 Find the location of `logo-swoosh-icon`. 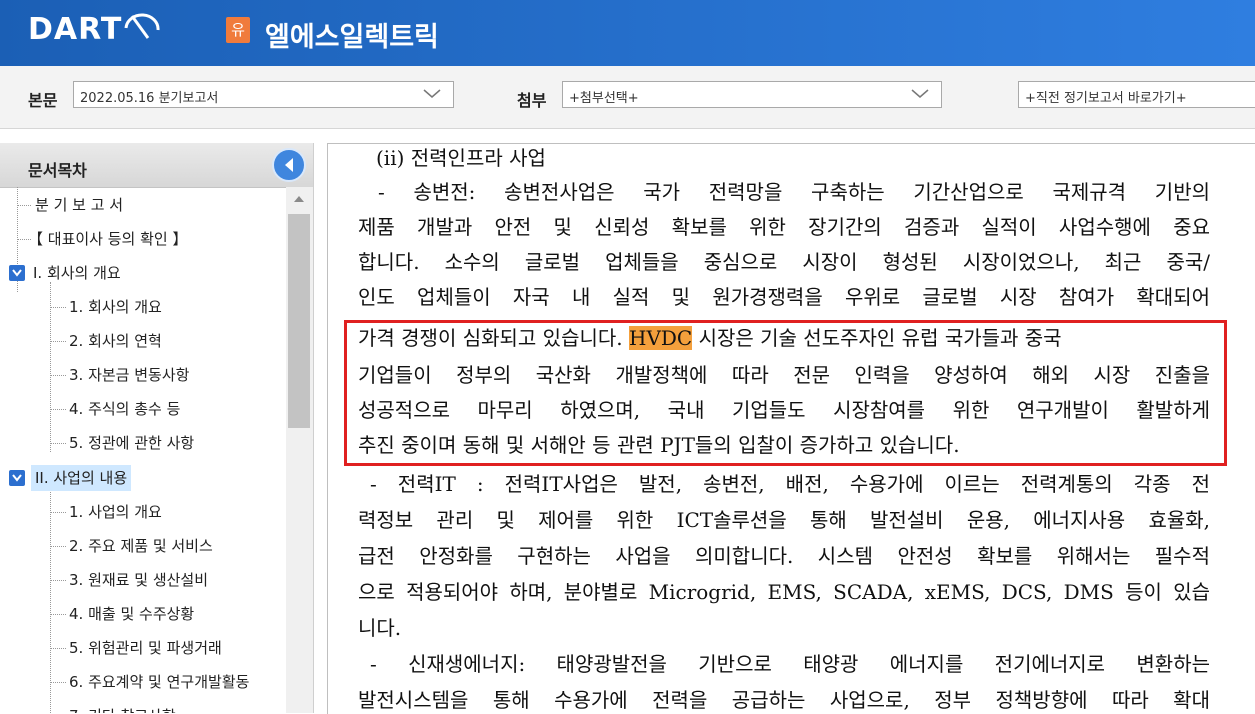

logo-swoosh-icon is located at coordinates (142, 26).